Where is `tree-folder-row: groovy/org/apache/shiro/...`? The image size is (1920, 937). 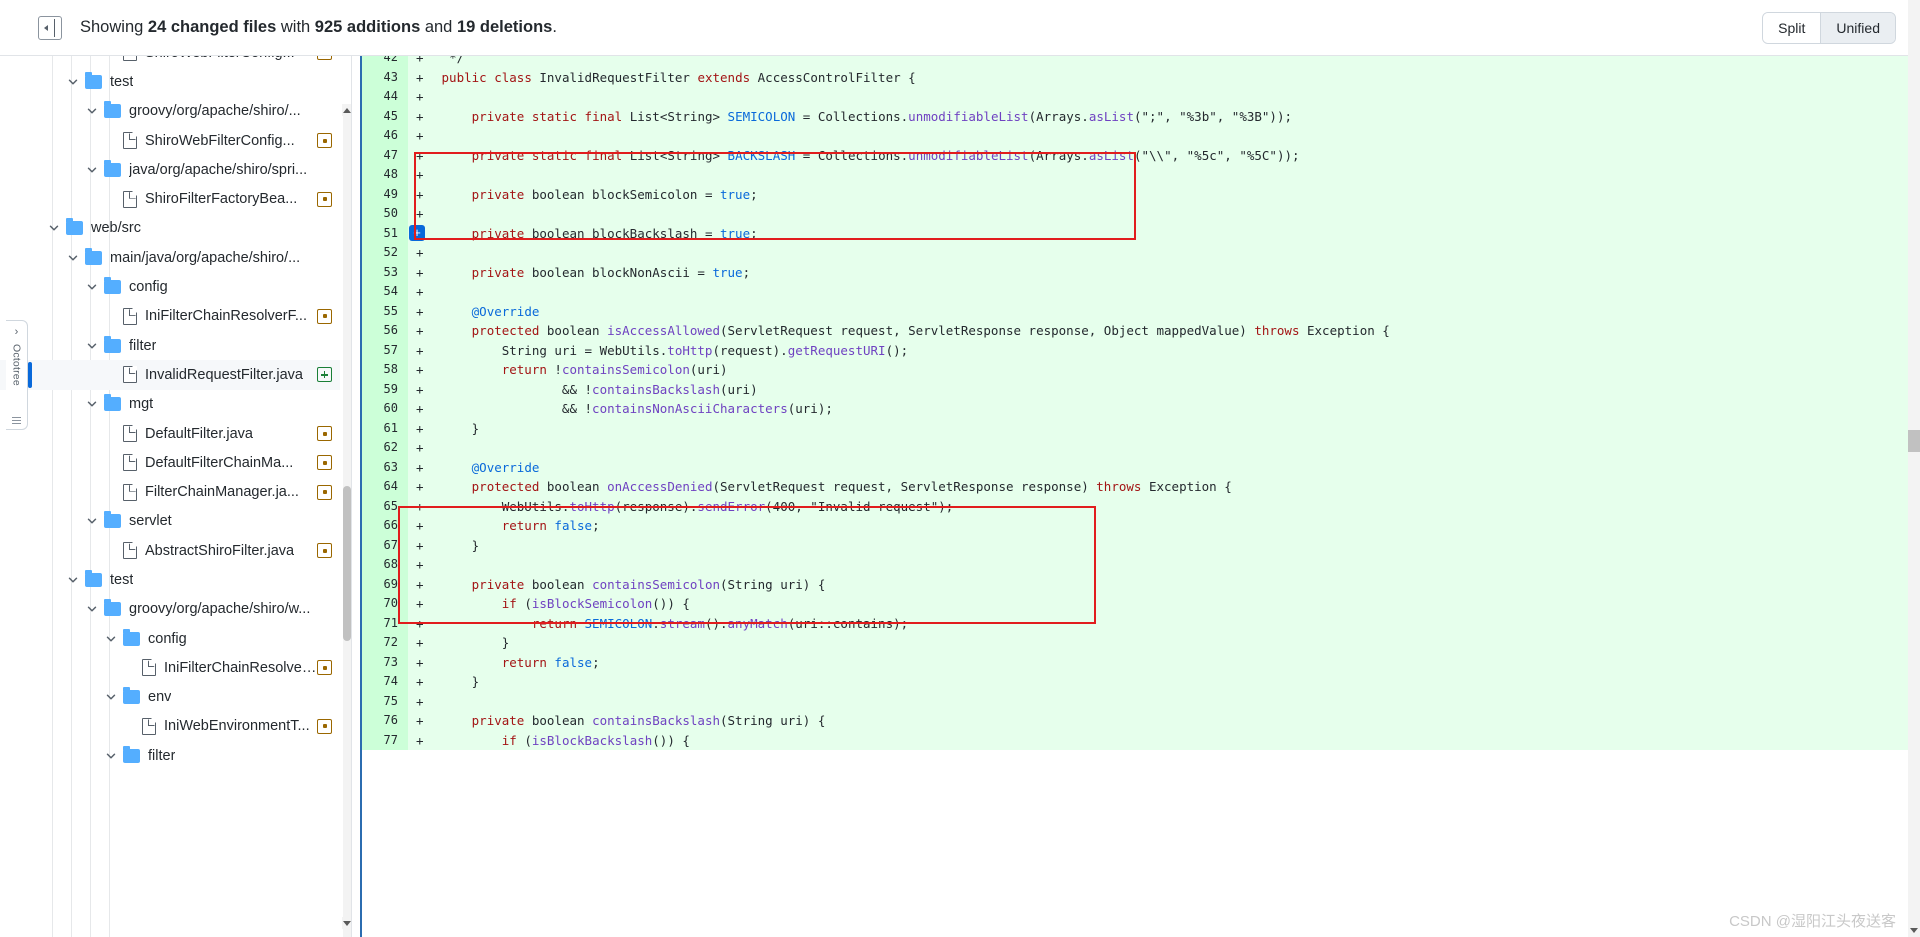
tree-folder-row: groovy/org/apache/shiro/... is located at coordinates (170, 111).